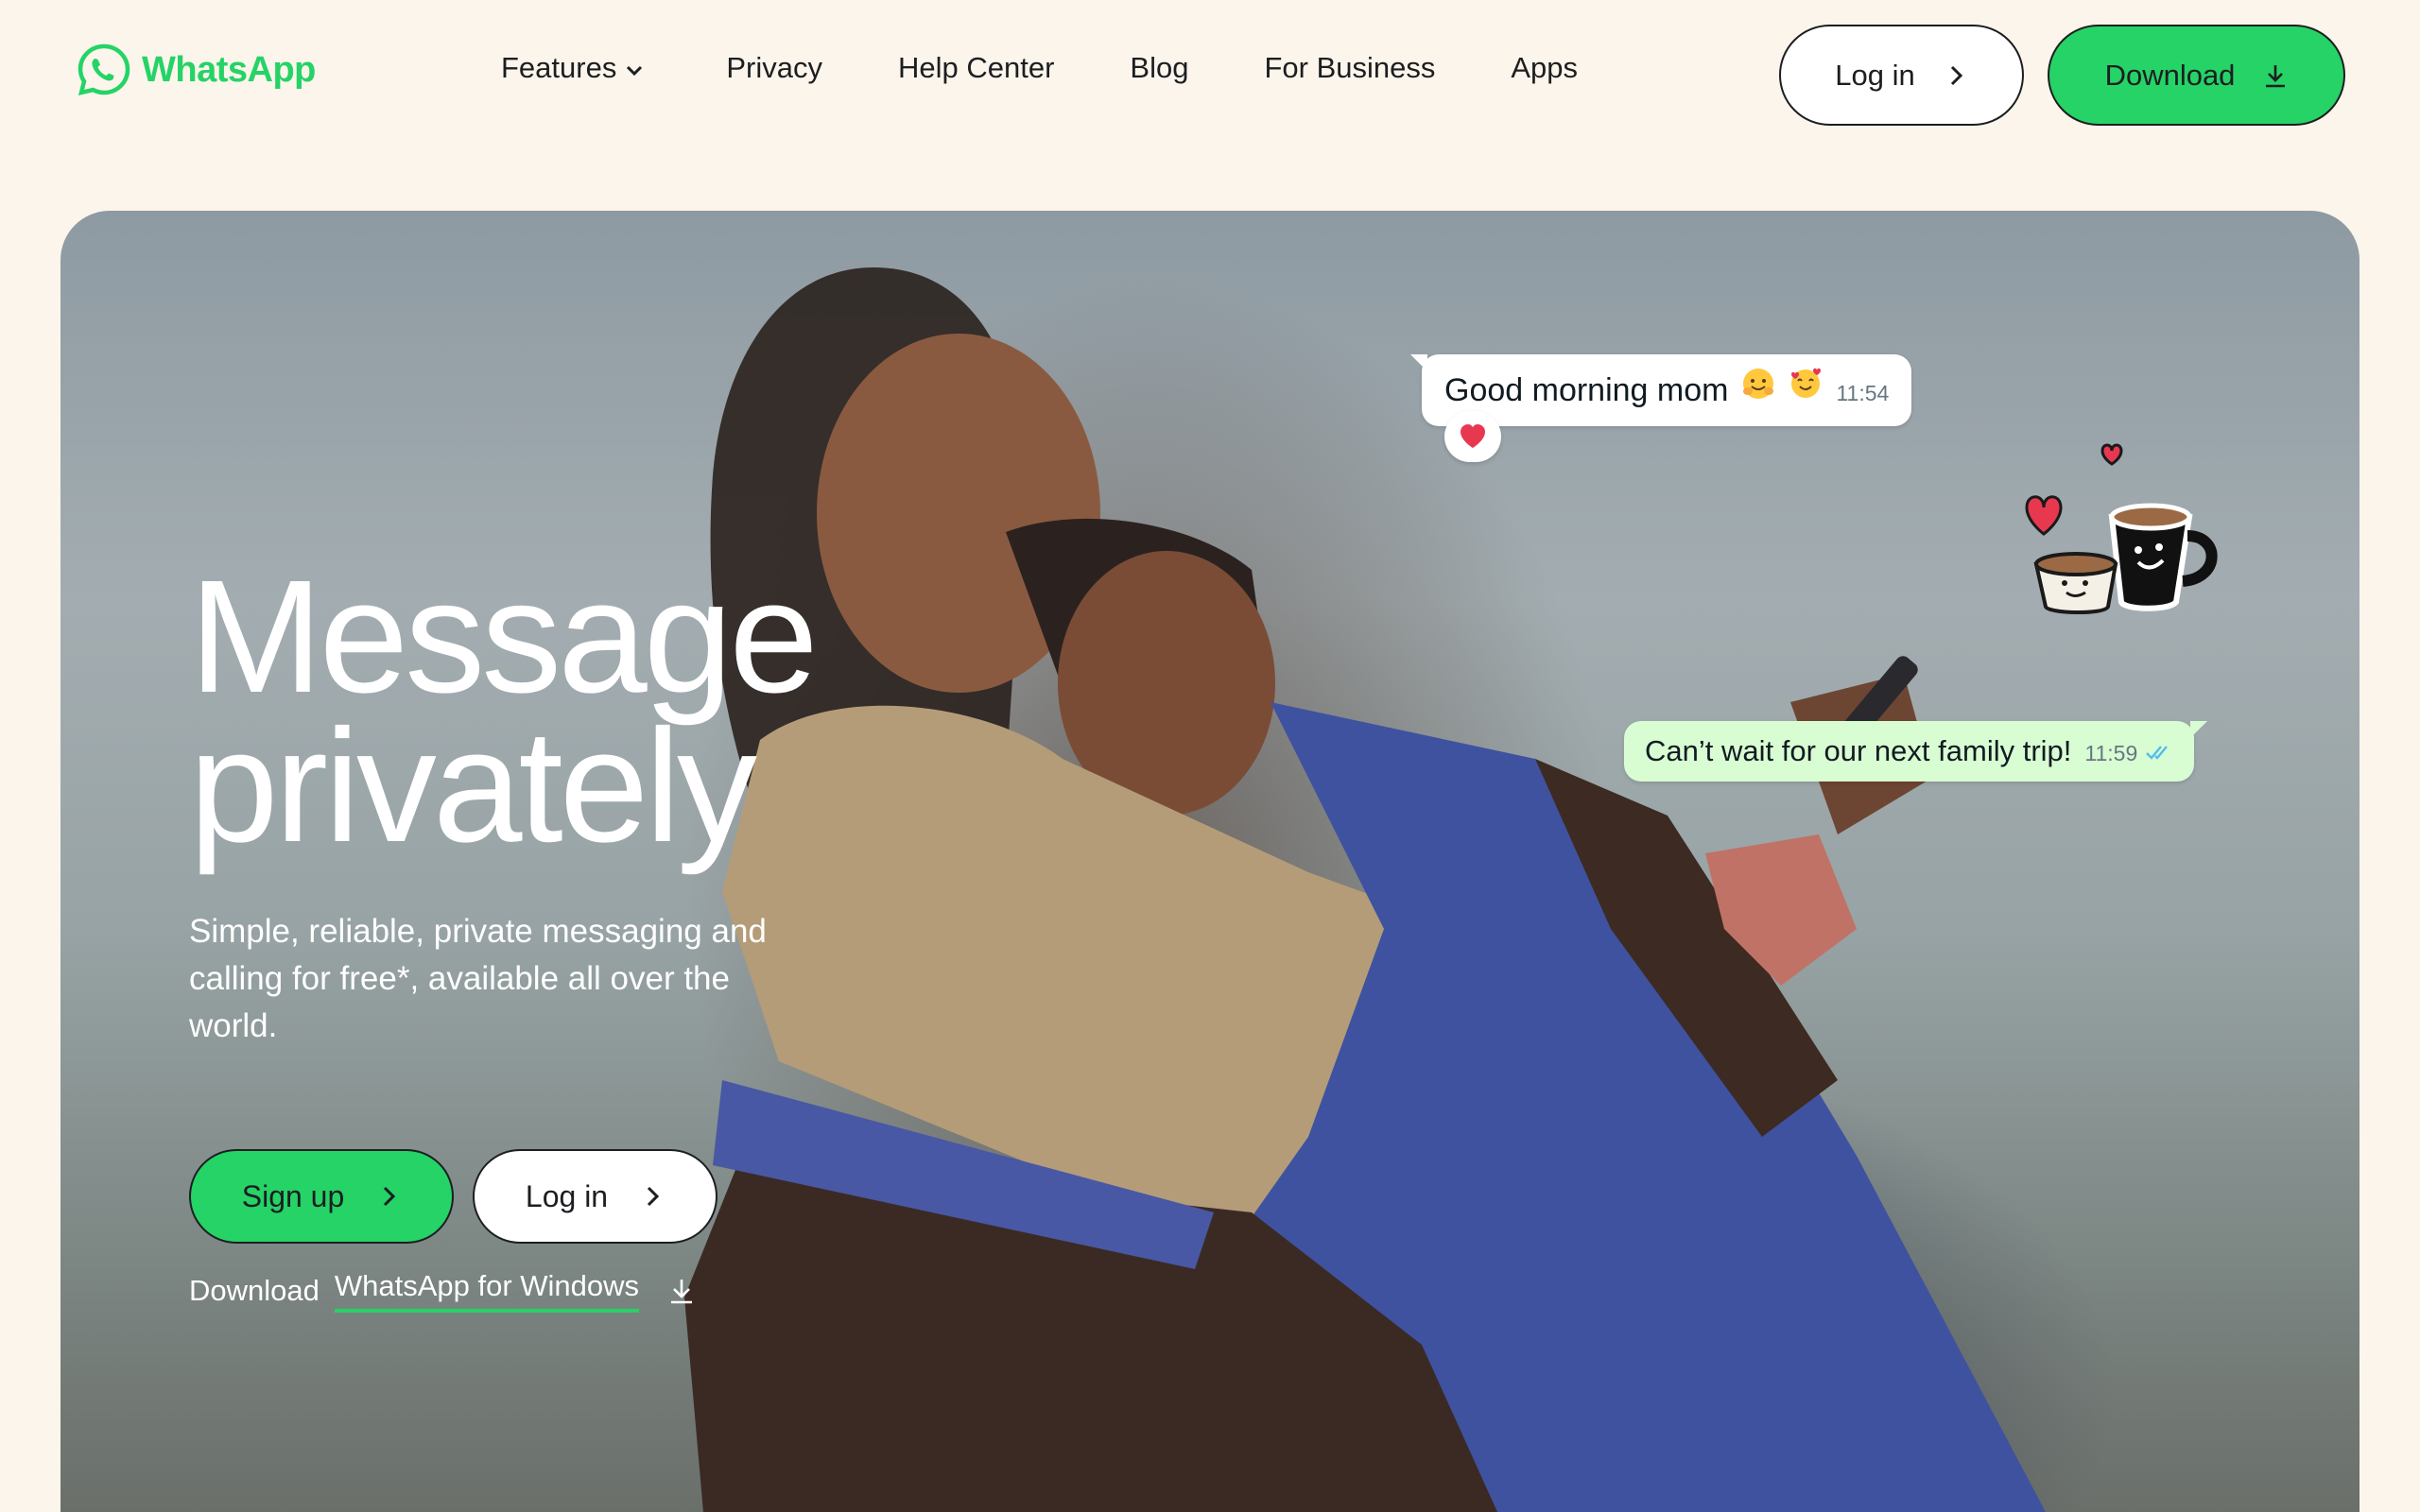 The height and width of the screenshot is (1512, 2420). Describe the element at coordinates (635, 71) in the screenshot. I see `chevron-down-icon` at that location.